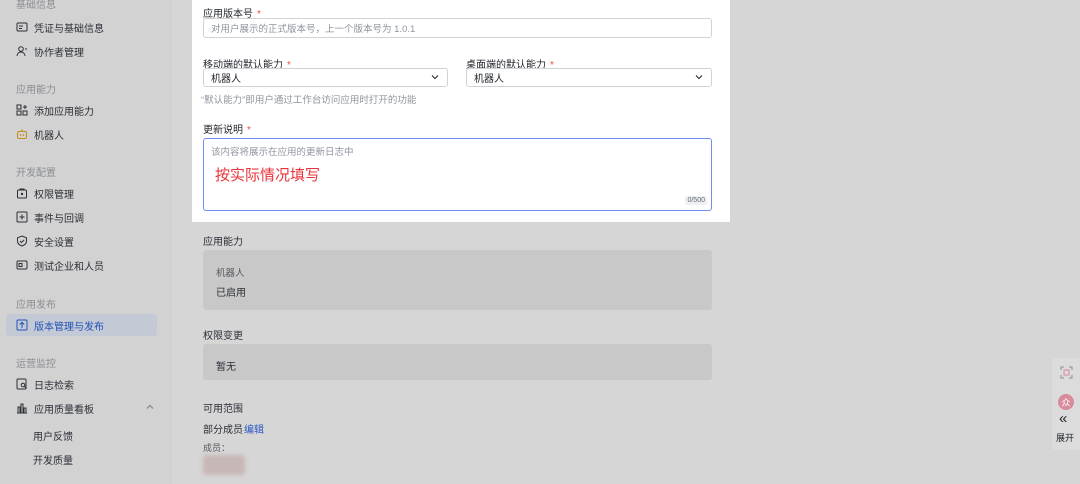  What do you see at coordinates (54, 195) in the screenshot?
I see `sidebar-item-label: 权限管理` at bounding box center [54, 195].